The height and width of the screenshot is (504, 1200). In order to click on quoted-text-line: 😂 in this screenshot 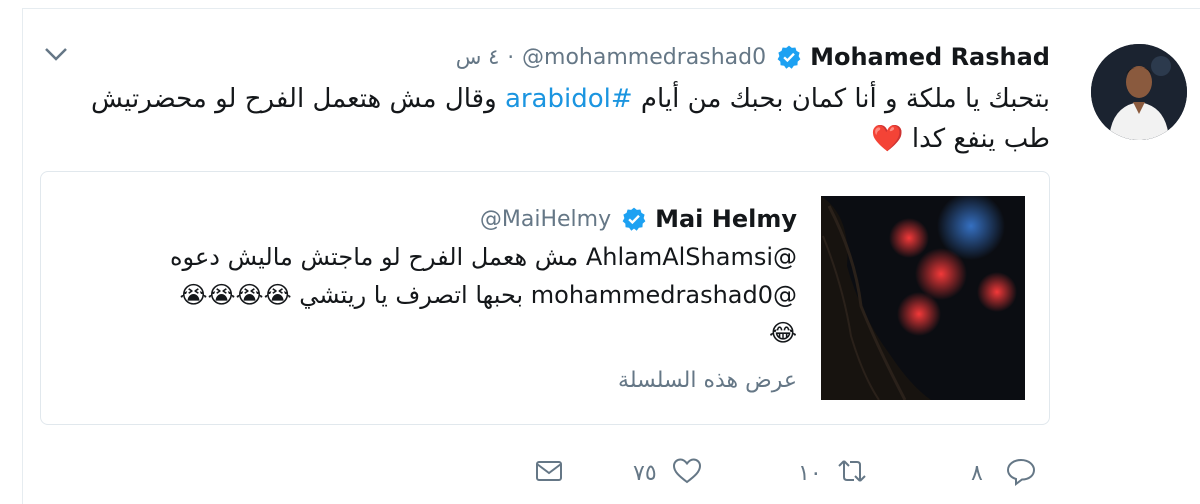, I will do `click(782, 333)`.